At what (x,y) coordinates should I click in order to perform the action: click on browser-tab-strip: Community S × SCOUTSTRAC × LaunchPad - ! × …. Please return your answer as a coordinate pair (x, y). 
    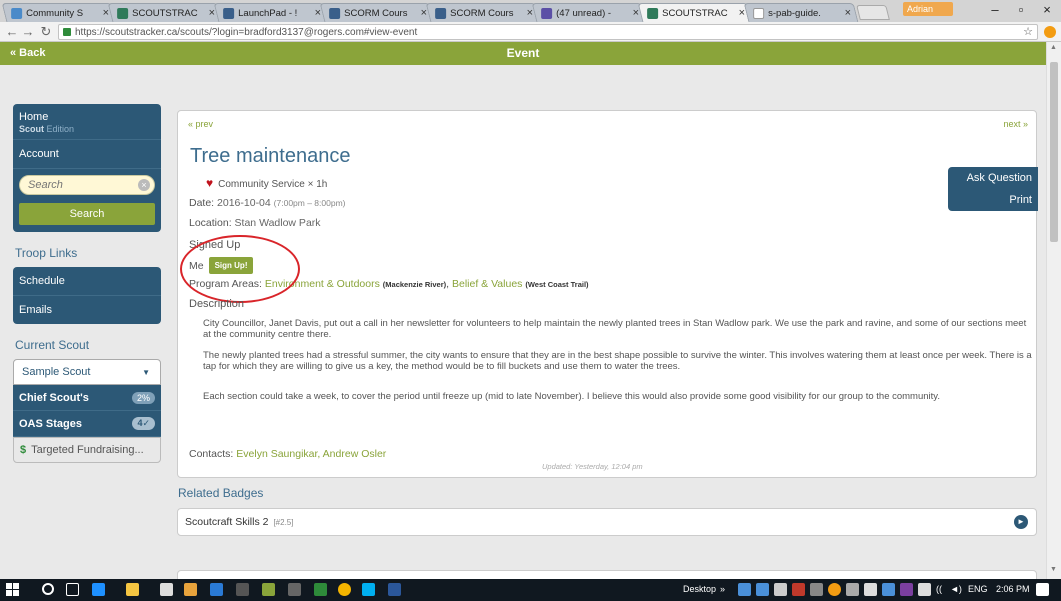
    Looking at the image, I should click on (530, 11).